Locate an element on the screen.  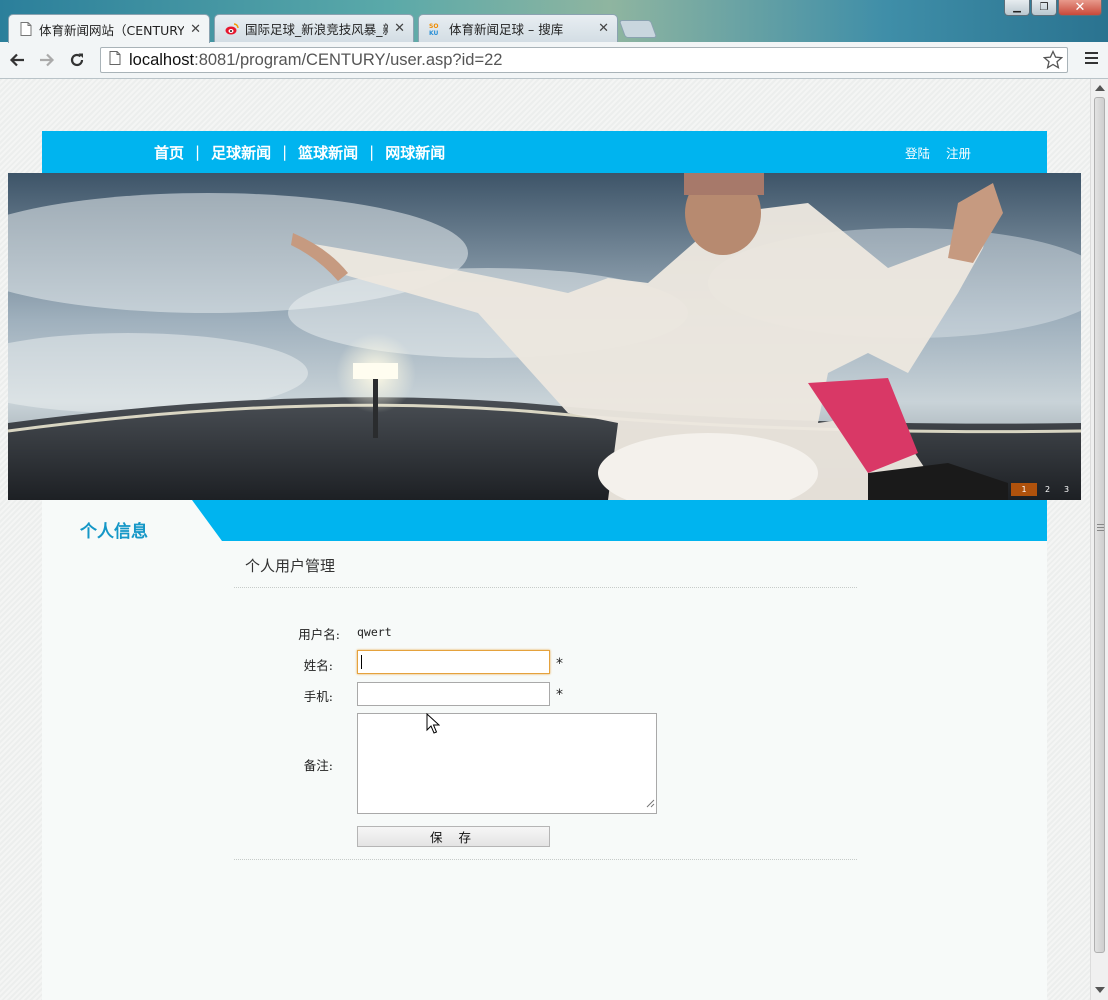
main-nav: 首页 | 足球新闻 | 篮球新闻 | 网球新闻 is located at coordinates (299, 152).